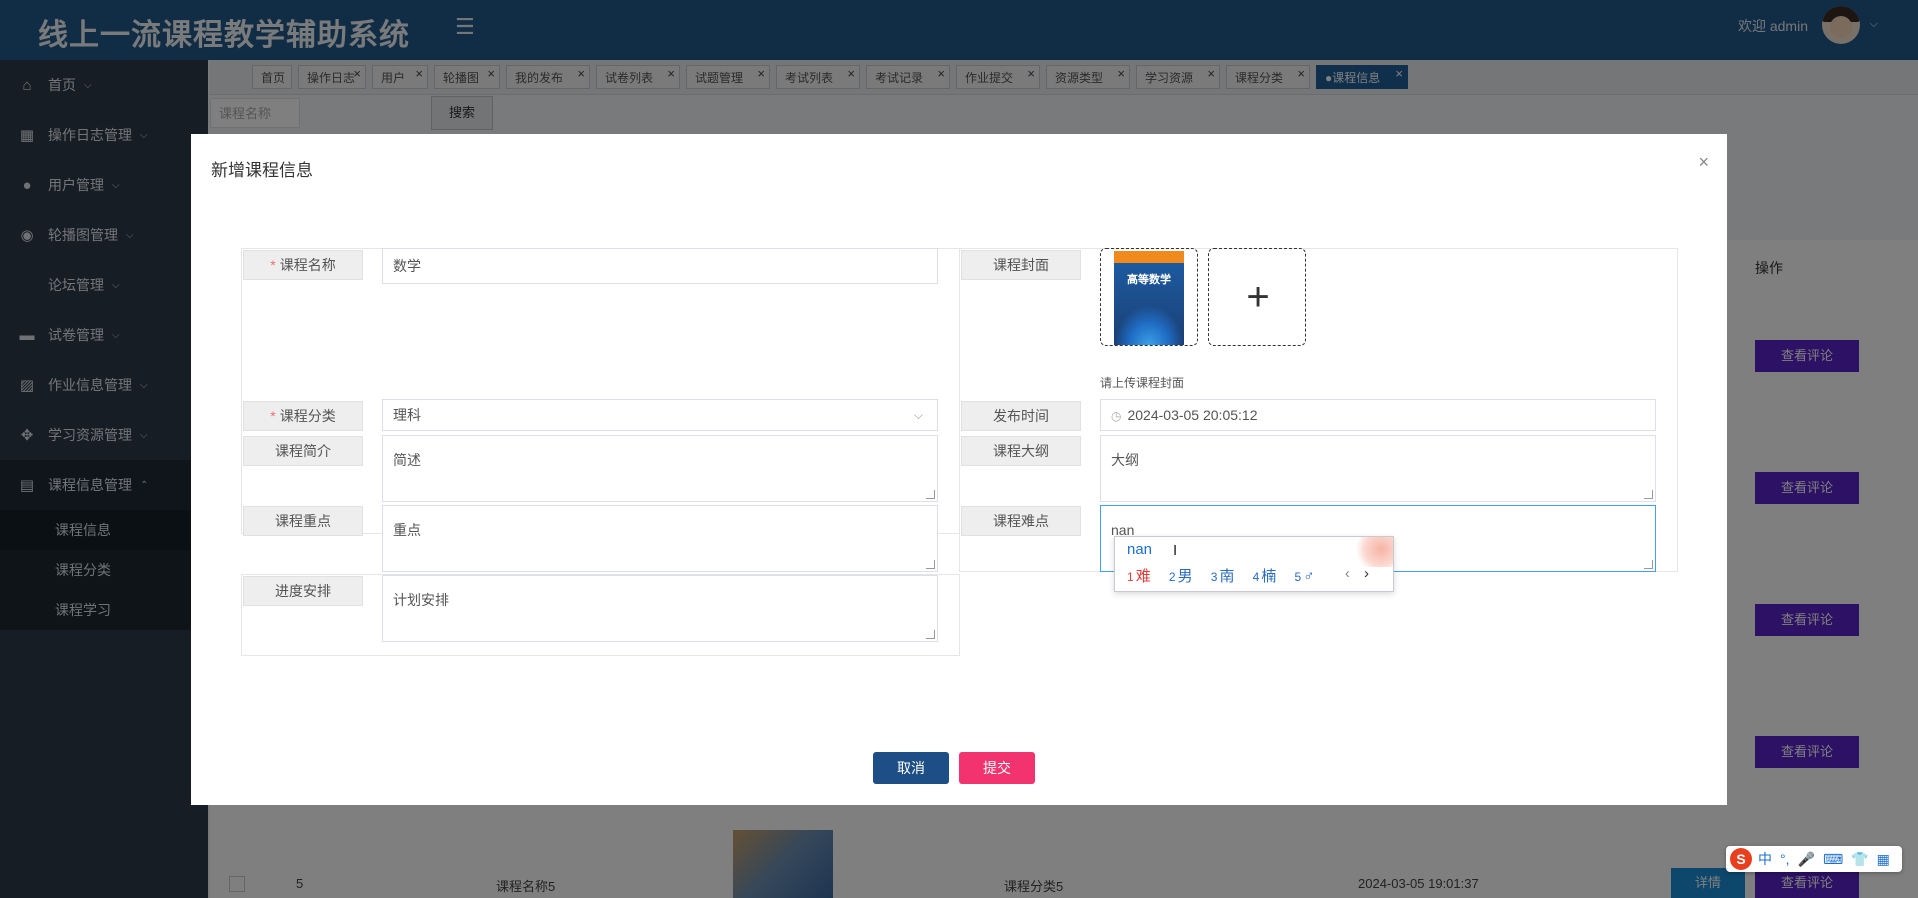  What do you see at coordinates (918, 415) in the screenshot?
I see `chevron-down-icon: ⌵` at bounding box center [918, 415].